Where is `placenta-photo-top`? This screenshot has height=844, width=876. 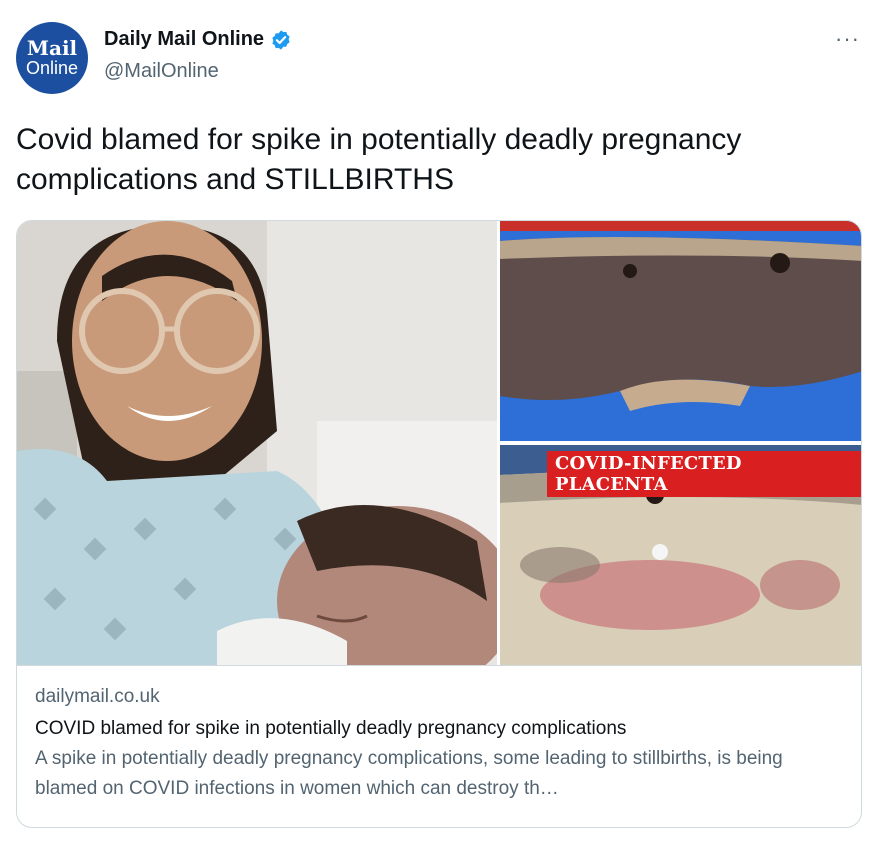
placenta-photo-top is located at coordinates (680, 331).